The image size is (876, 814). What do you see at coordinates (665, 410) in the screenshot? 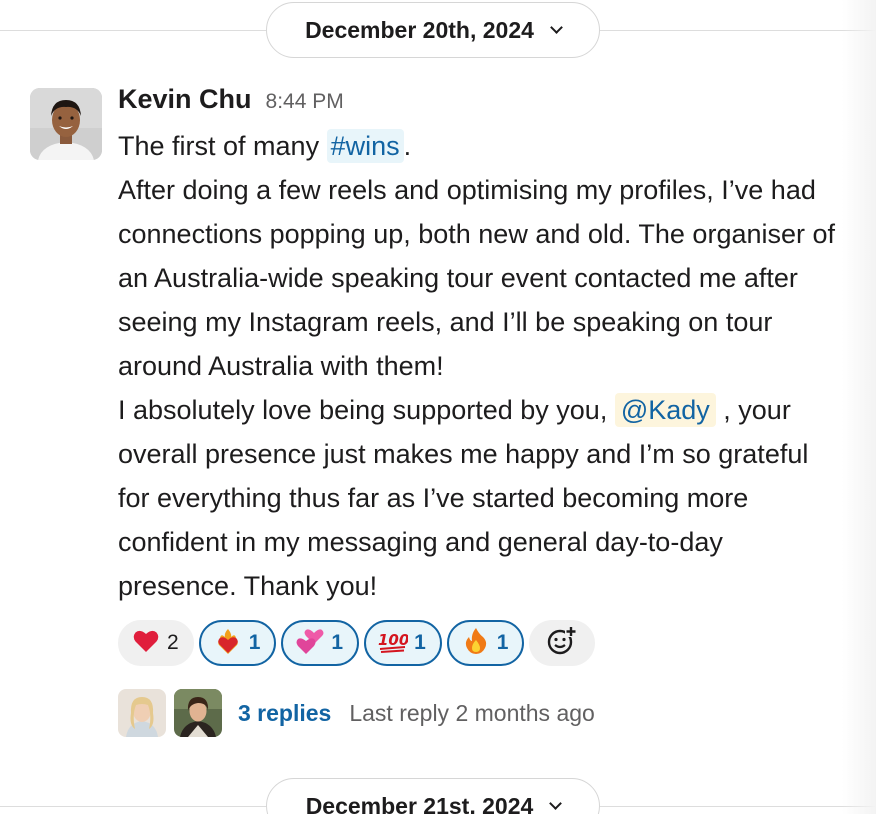
I see `user-mention: @Kady` at bounding box center [665, 410].